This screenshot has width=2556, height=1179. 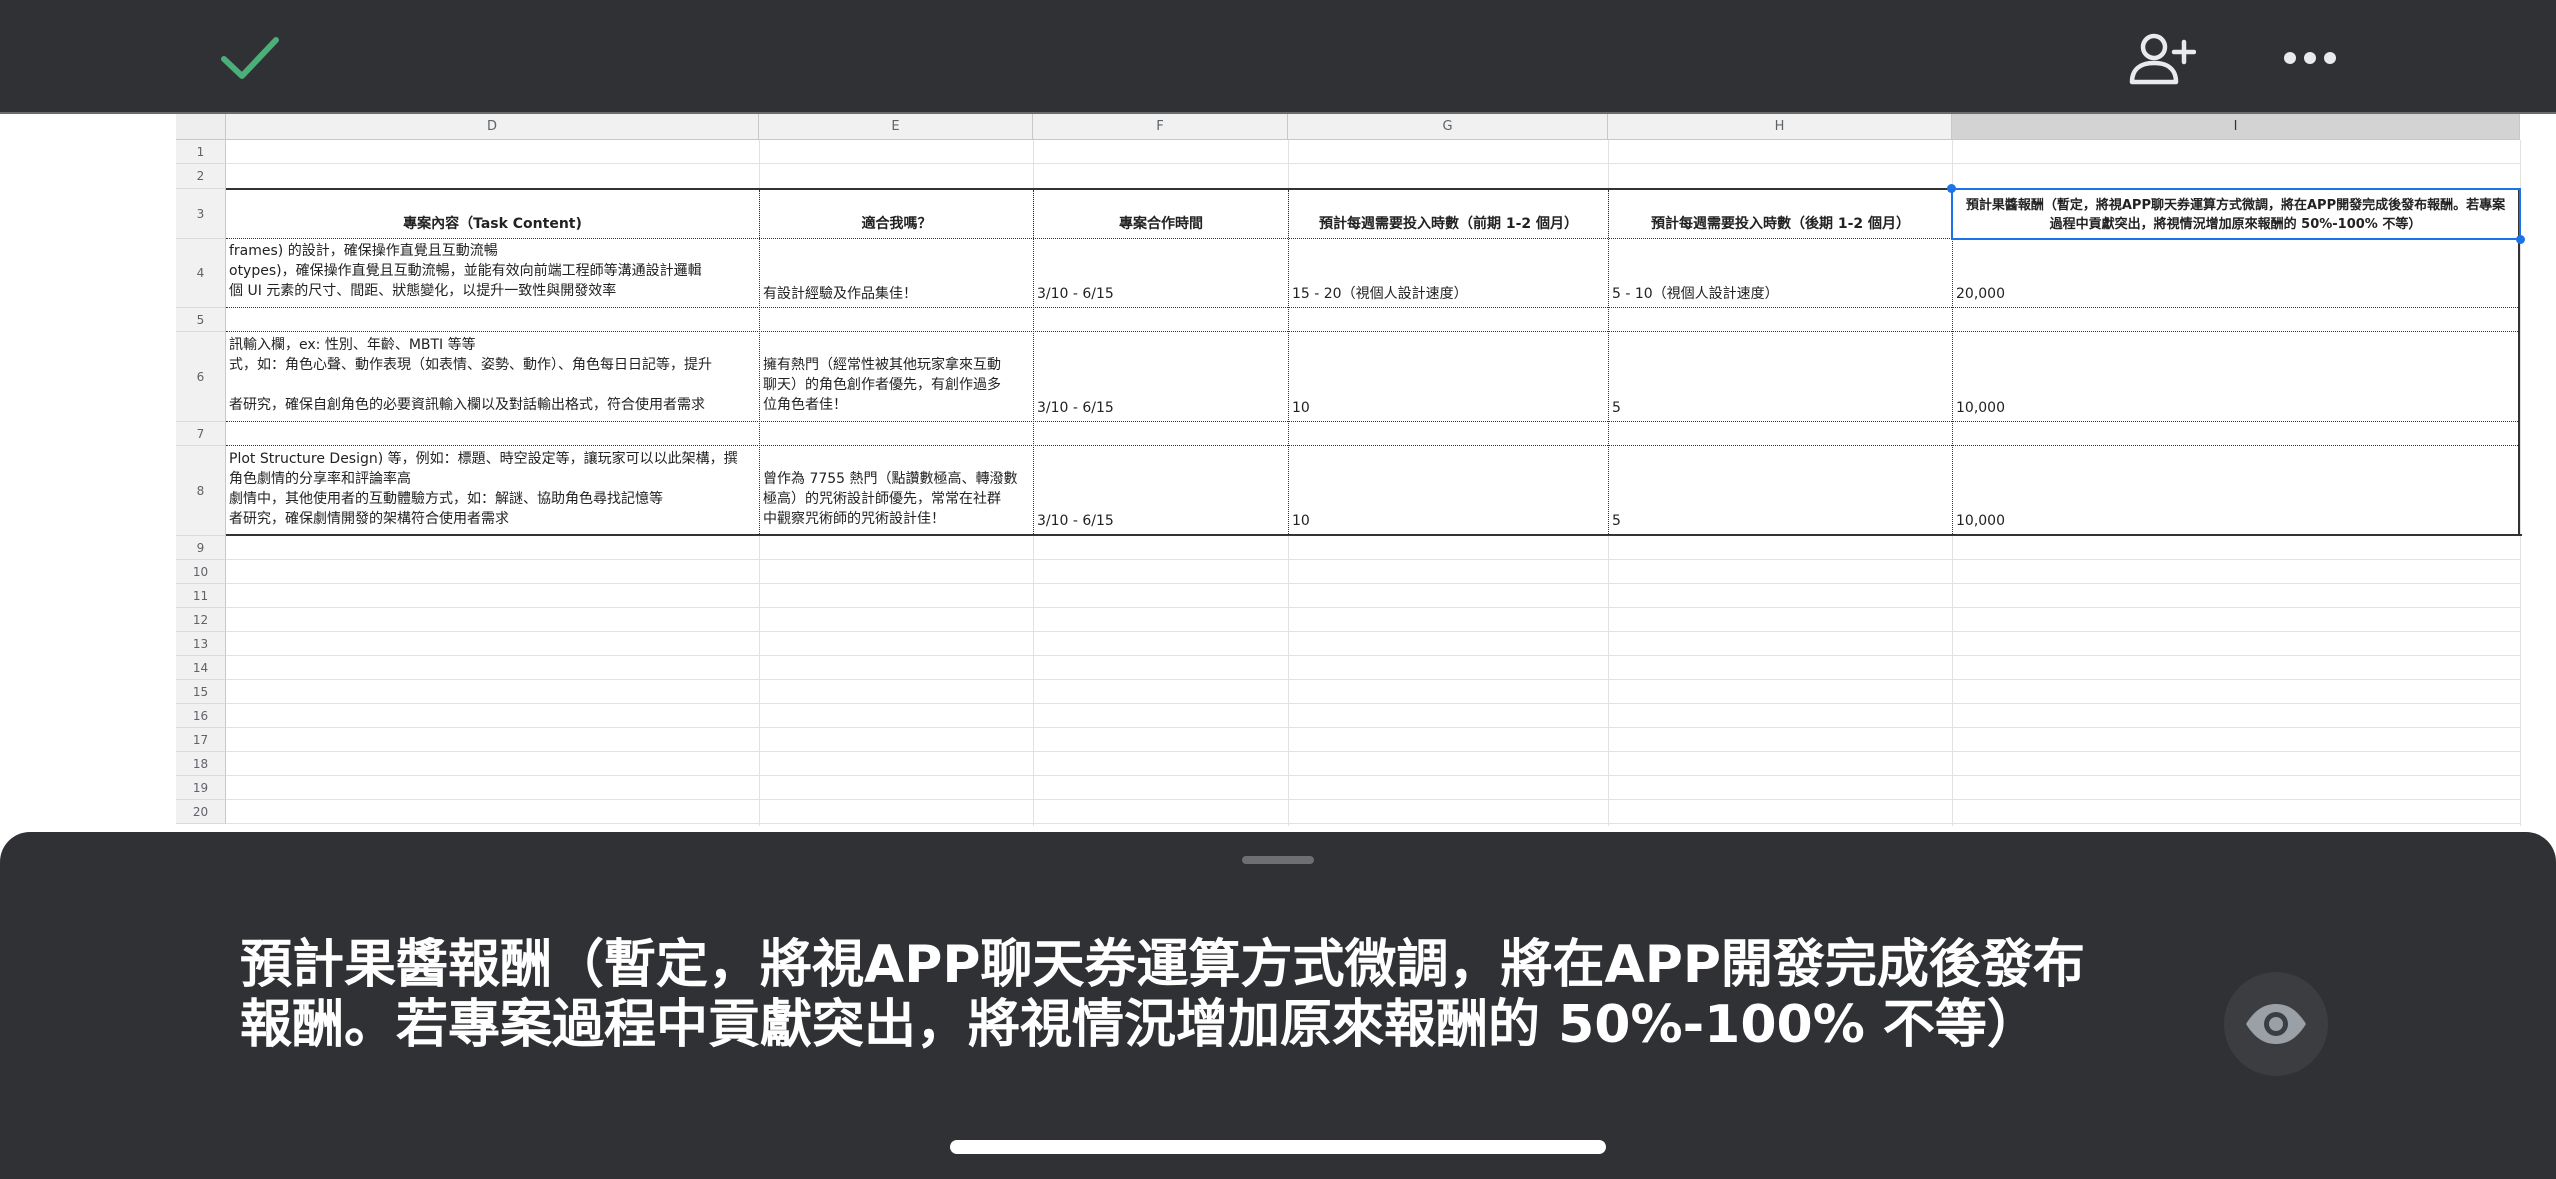 What do you see at coordinates (201, 548) in the screenshot?
I see `row-header: 9` at bounding box center [201, 548].